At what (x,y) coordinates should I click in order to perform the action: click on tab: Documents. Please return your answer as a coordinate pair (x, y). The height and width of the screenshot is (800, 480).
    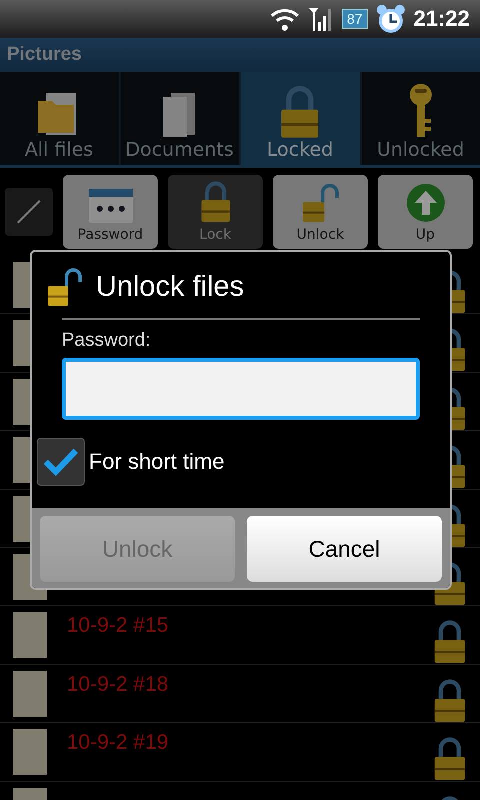
    Looking at the image, I should click on (179, 118).